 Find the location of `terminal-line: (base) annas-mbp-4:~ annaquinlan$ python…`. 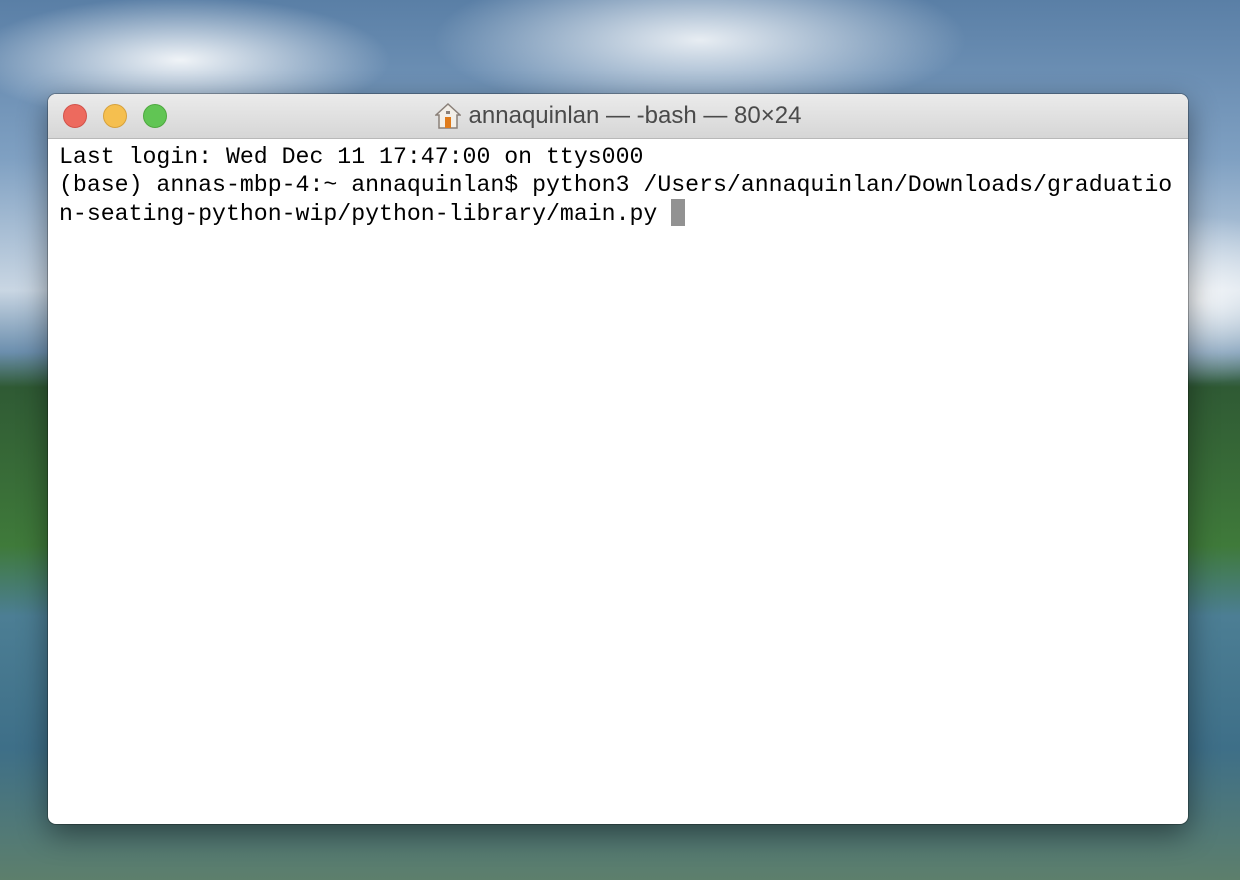

terminal-line: (base) annas-mbp-4:~ annaquinlan$ python… is located at coordinates (616, 185).